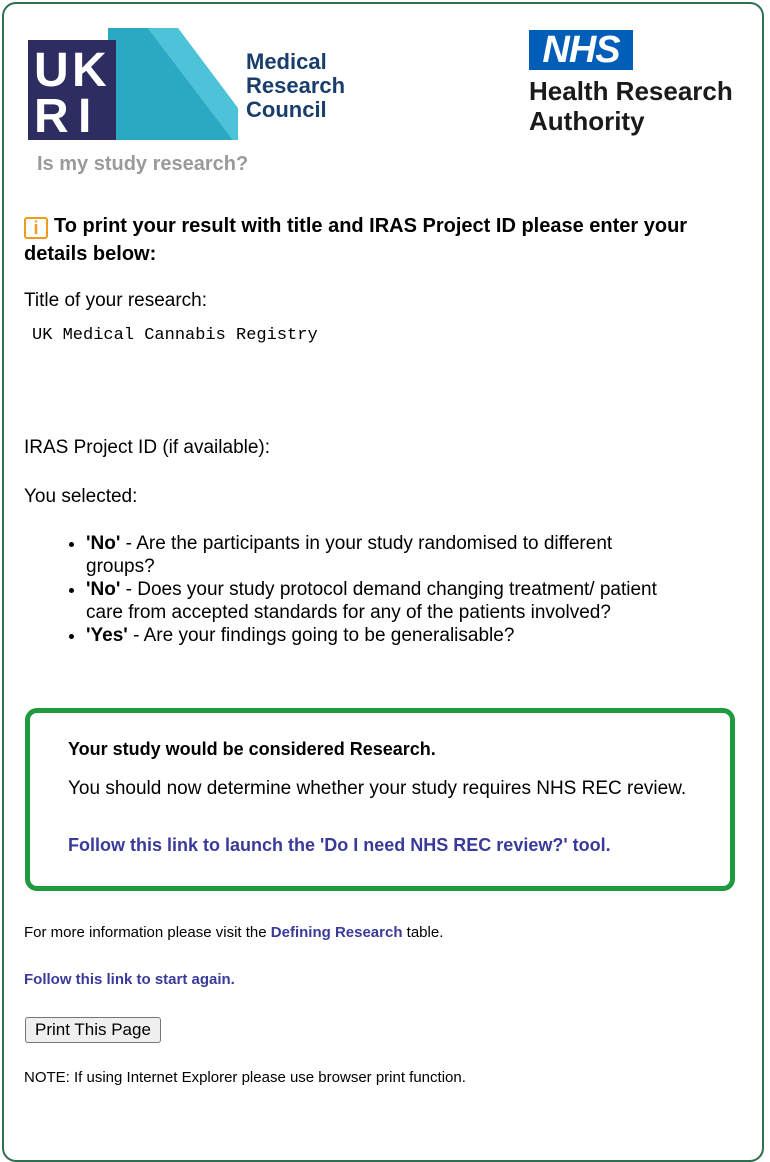 This screenshot has height=1162, width=770. I want to click on mrc-line-3: Council, so click(286, 109).